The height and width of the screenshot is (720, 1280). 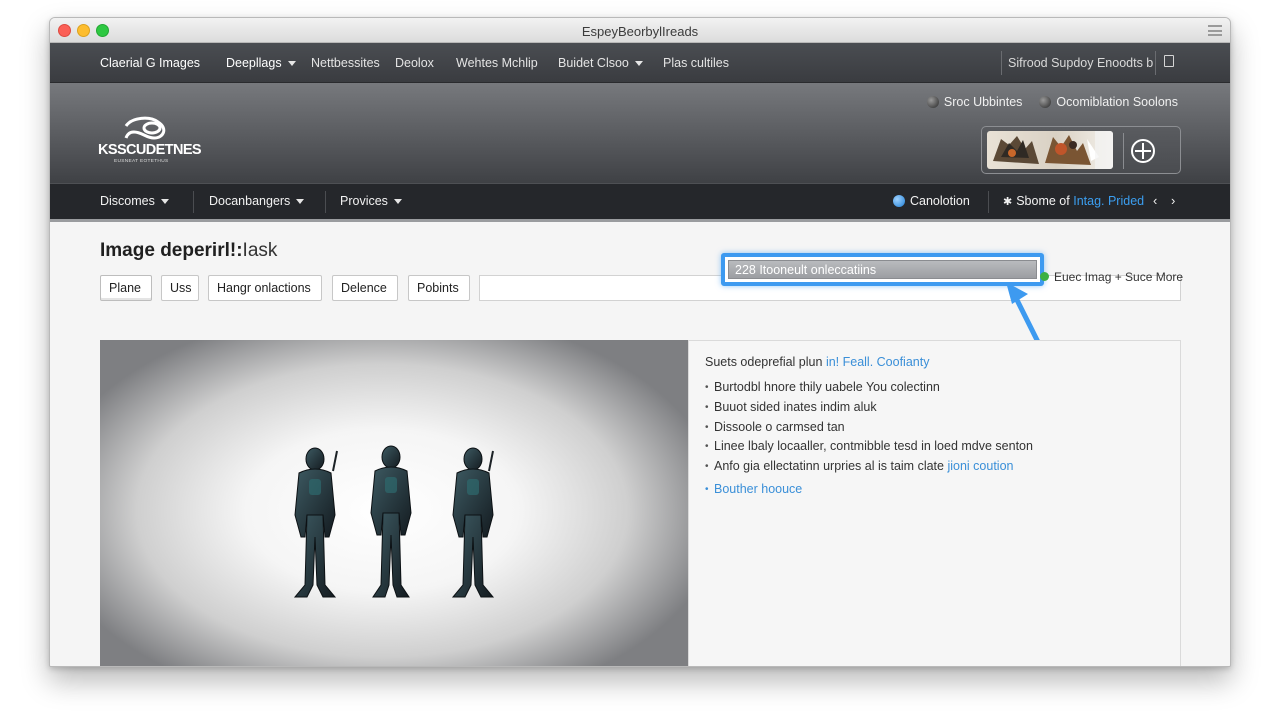 What do you see at coordinates (931, 201) in the screenshot?
I see `secnav-canolotion: Canolotion` at bounding box center [931, 201].